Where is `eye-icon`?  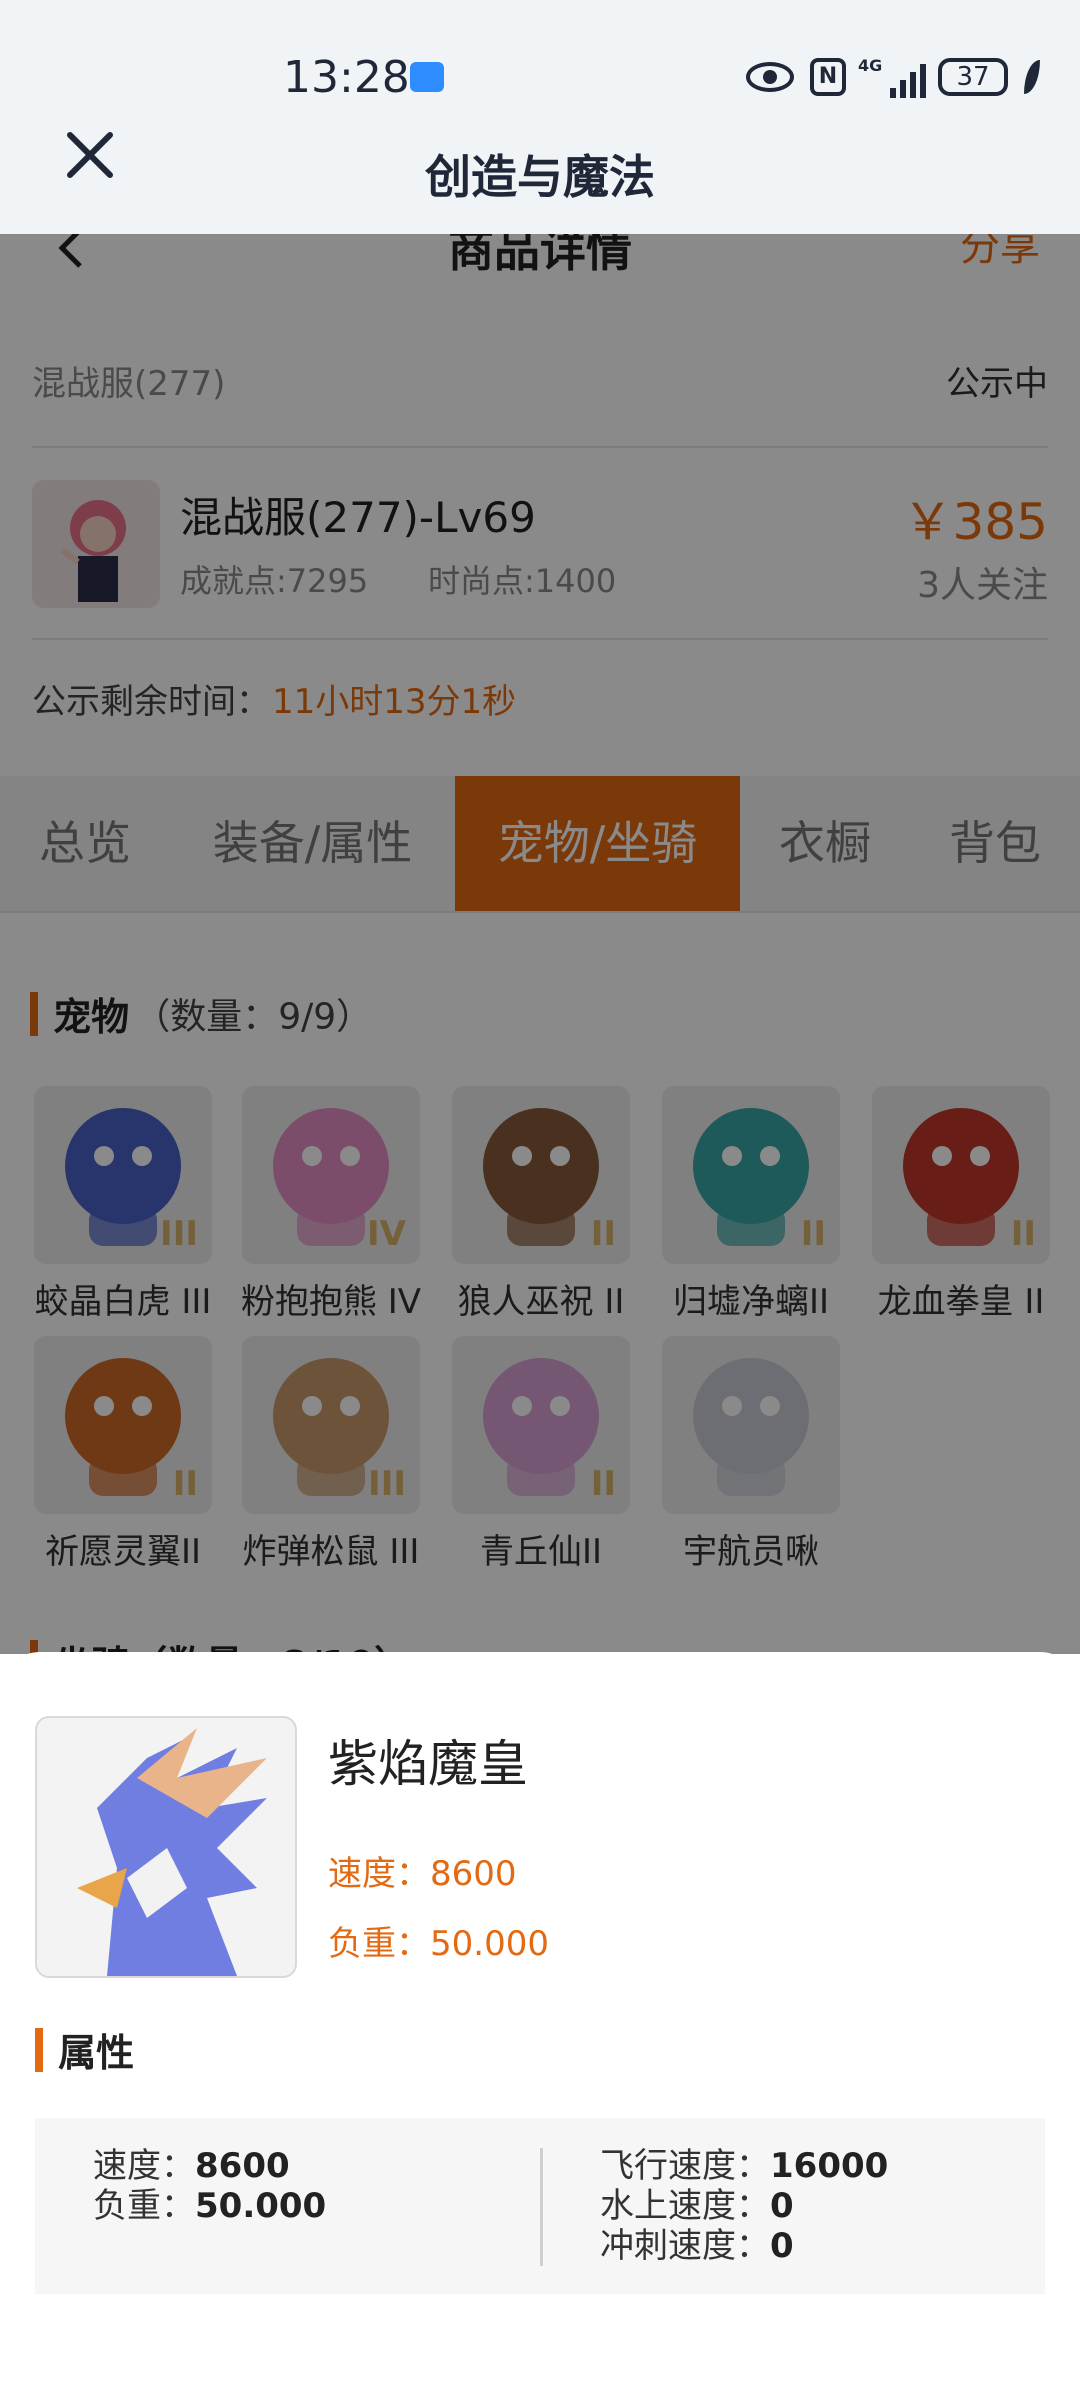 eye-icon is located at coordinates (770, 77).